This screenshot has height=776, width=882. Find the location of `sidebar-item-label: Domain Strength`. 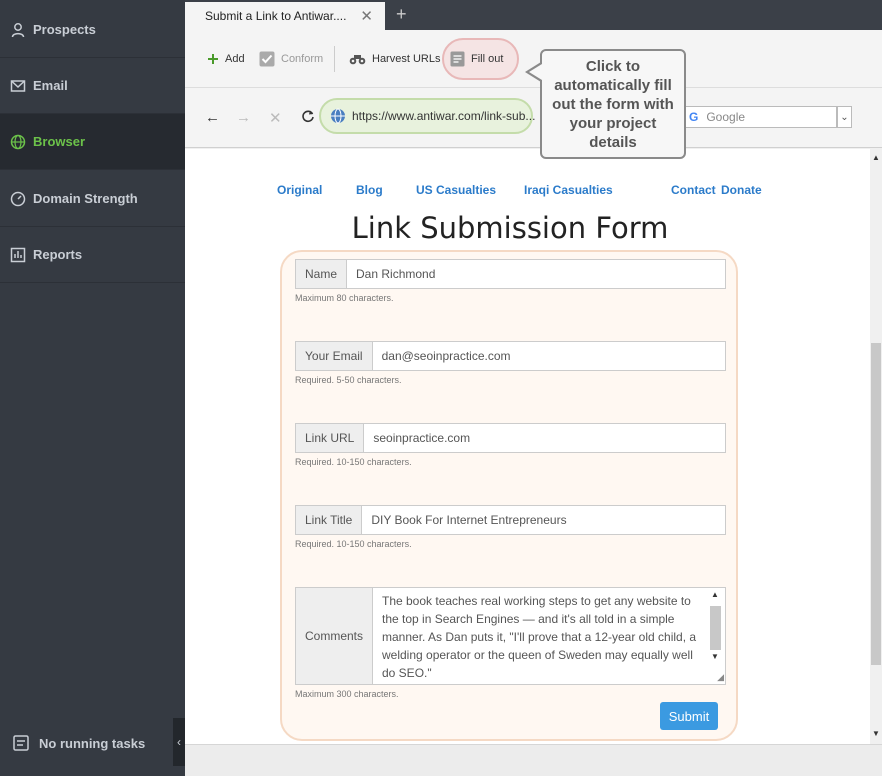

sidebar-item-label: Domain Strength is located at coordinates (85, 198).